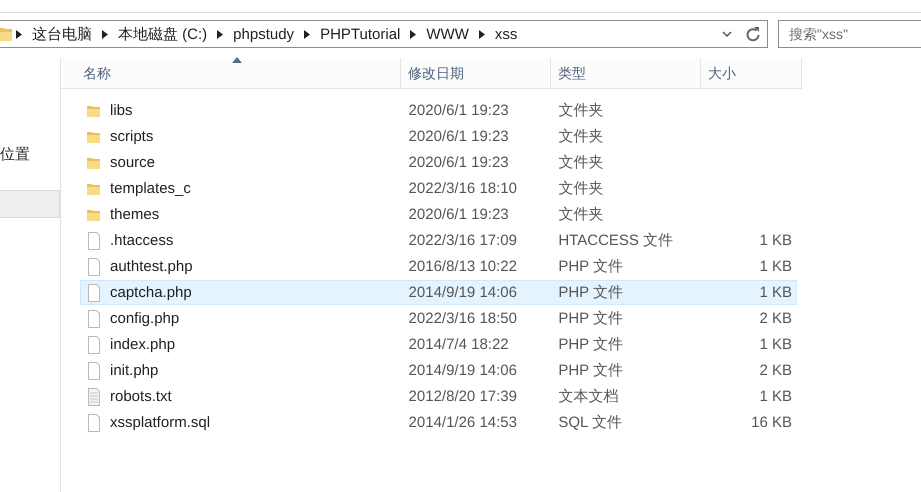 This screenshot has height=492, width=921. Describe the element at coordinates (263, 34) in the screenshot. I see `breadcrumb: phpstudy` at that location.